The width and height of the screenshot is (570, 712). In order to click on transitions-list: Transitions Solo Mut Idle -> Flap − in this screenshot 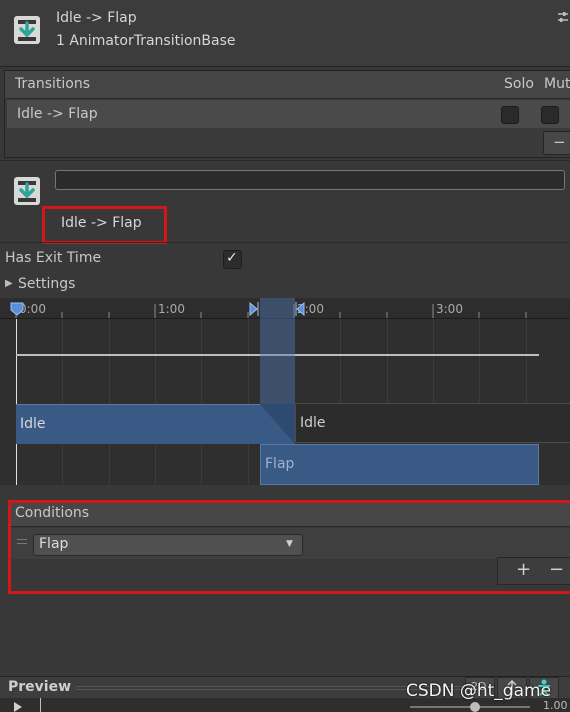, I will do `click(287, 114)`.